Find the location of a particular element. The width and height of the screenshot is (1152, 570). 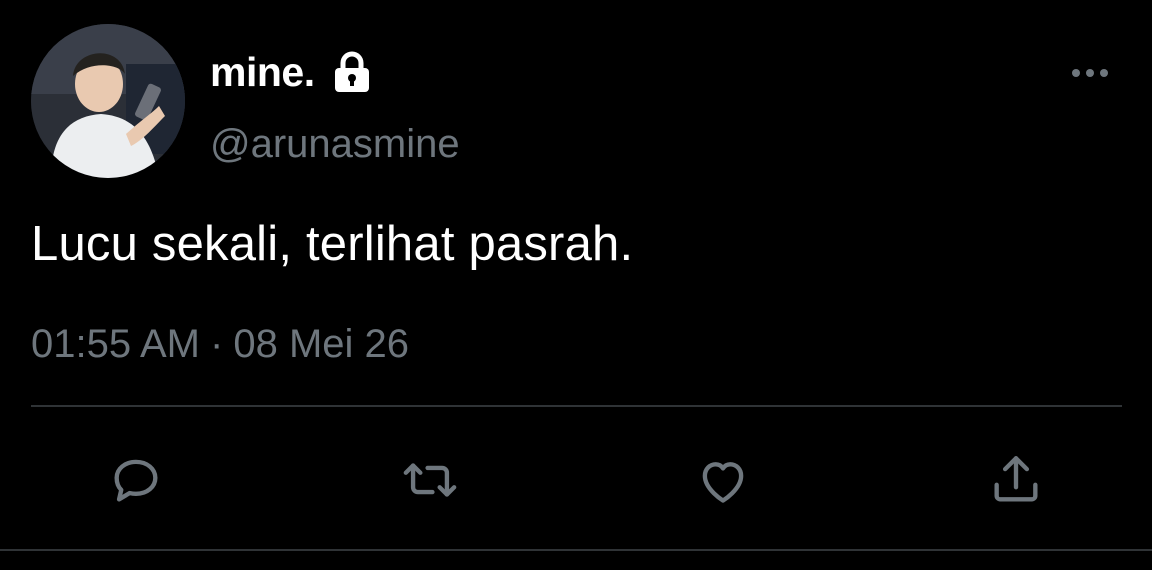

like-icon is located at coordinates (723, 482).